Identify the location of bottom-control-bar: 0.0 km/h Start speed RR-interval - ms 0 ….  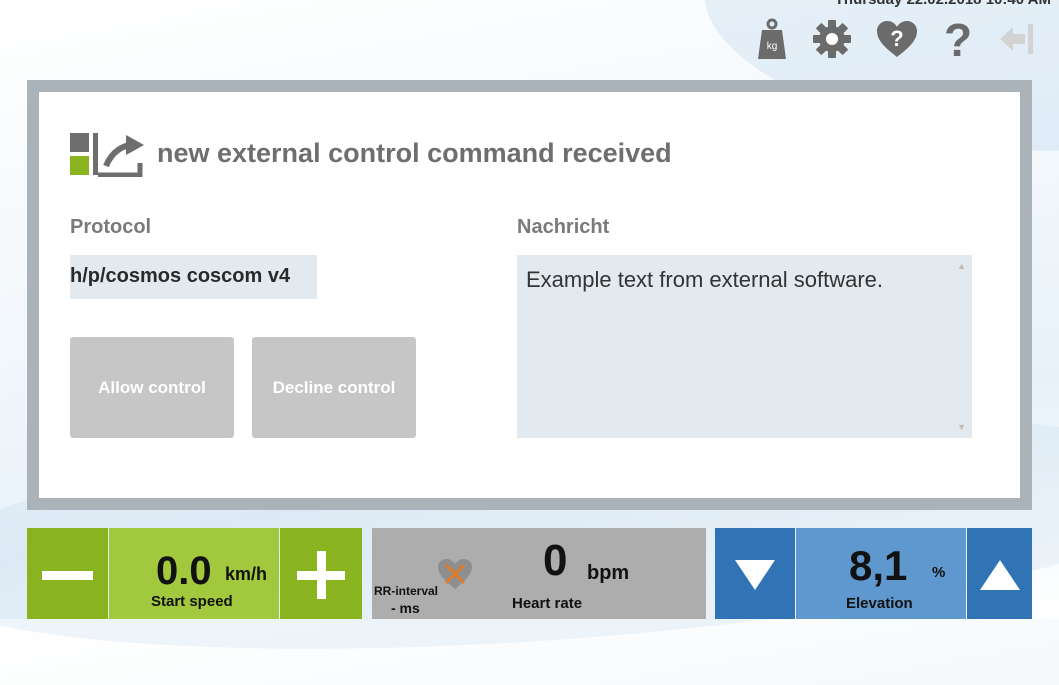
(529, 573).